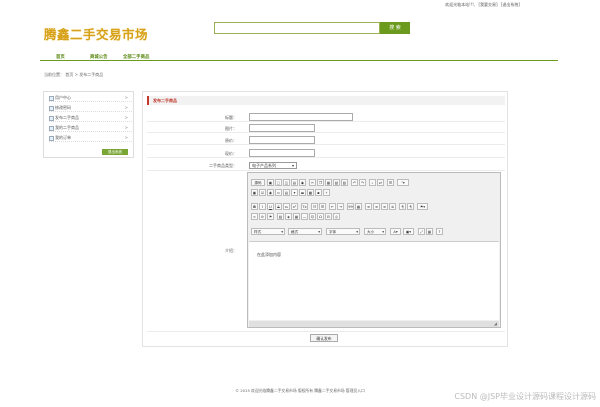  What do you see at coordinates (296, 216) in the screenshot?
I see `table-icon: ▦` at bounding box center [296, 216].